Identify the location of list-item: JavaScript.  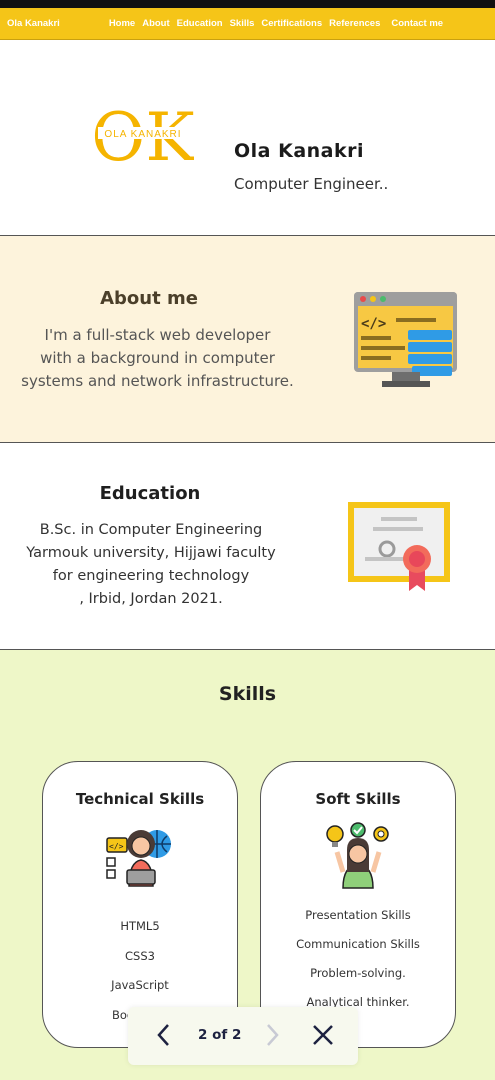
(140, 985).